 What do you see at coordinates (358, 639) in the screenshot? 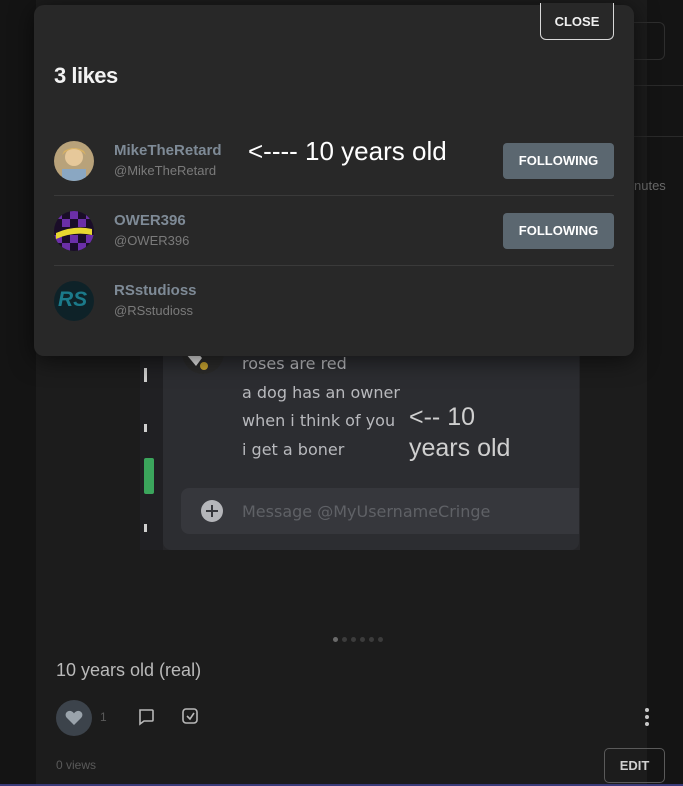
I see `carousel-dots` at bounding box center [358, 639].